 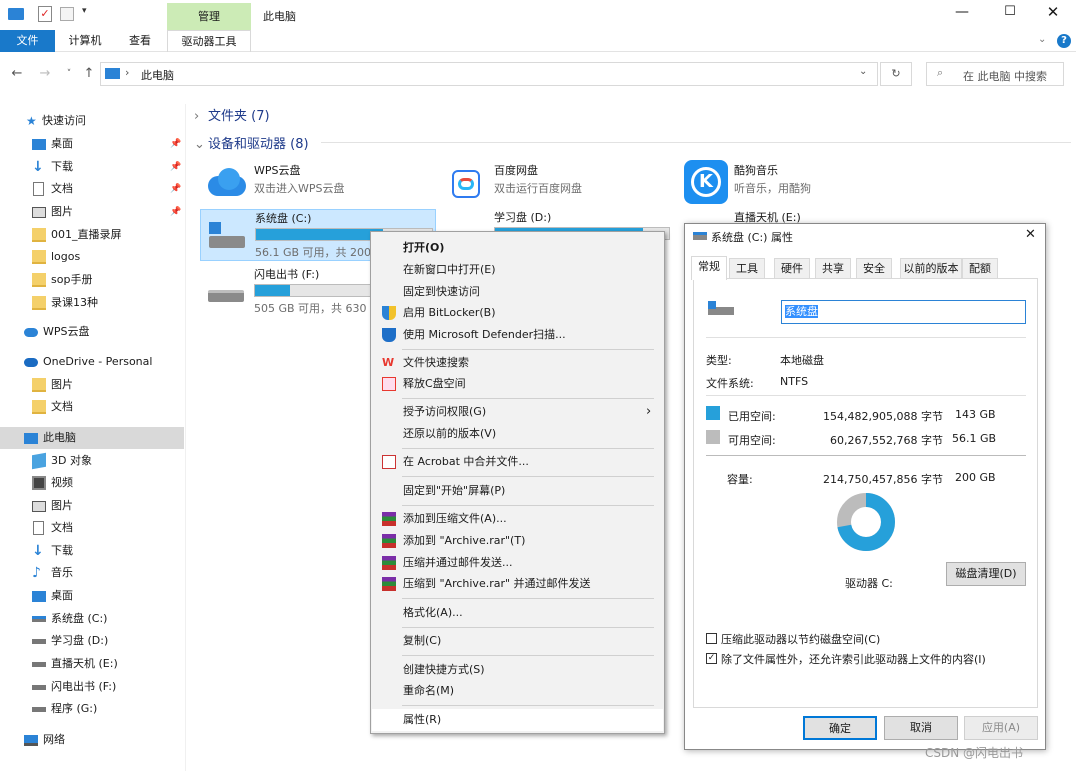 What do you see at coordinates (517, 720) in the screenshot?
I see `menu-item-properties: 属性(R)` at bounding box center [517, 720].